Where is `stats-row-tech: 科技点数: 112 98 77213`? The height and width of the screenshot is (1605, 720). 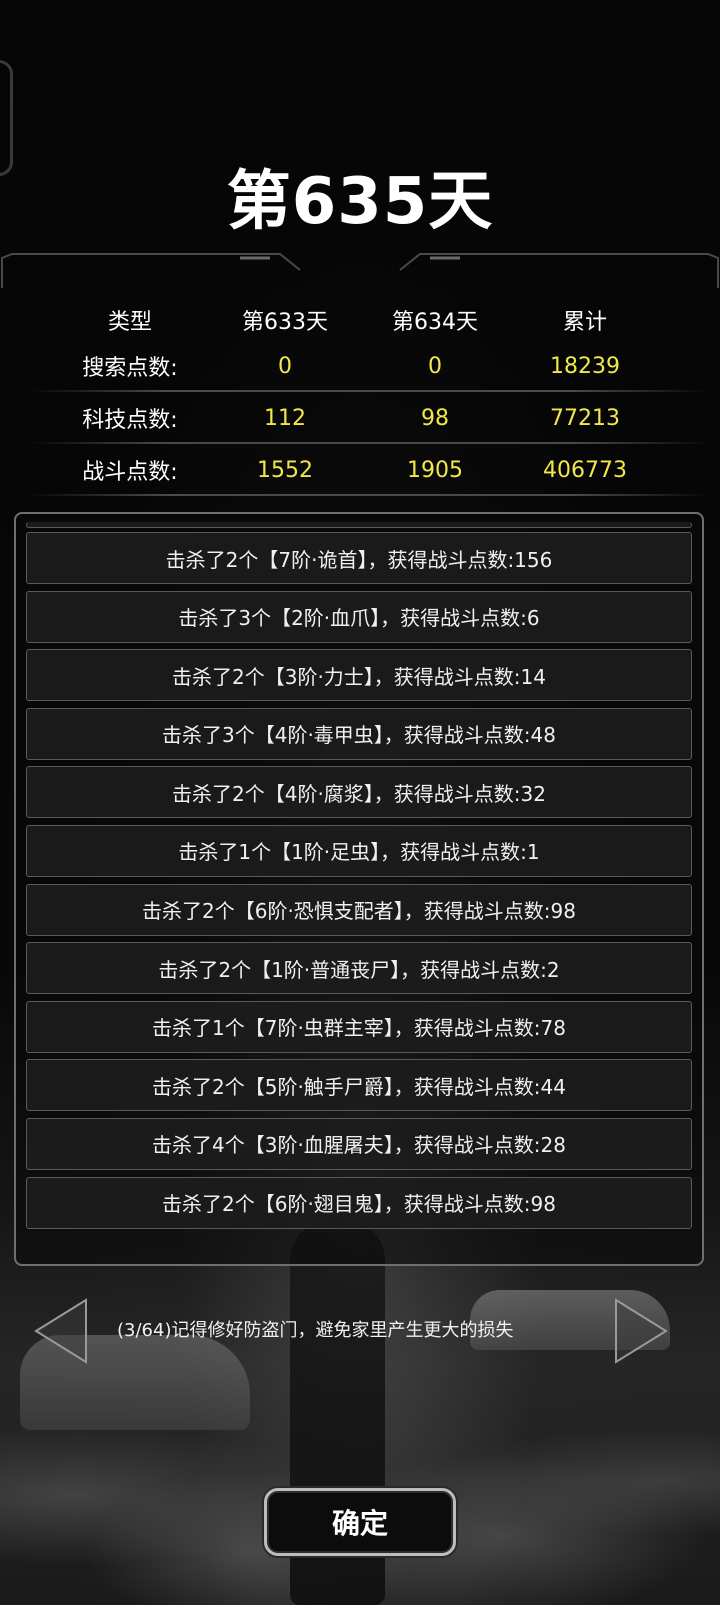
stats-row-tech: 科技点数: 112 98 77213 is located at coordinates (370, 418).